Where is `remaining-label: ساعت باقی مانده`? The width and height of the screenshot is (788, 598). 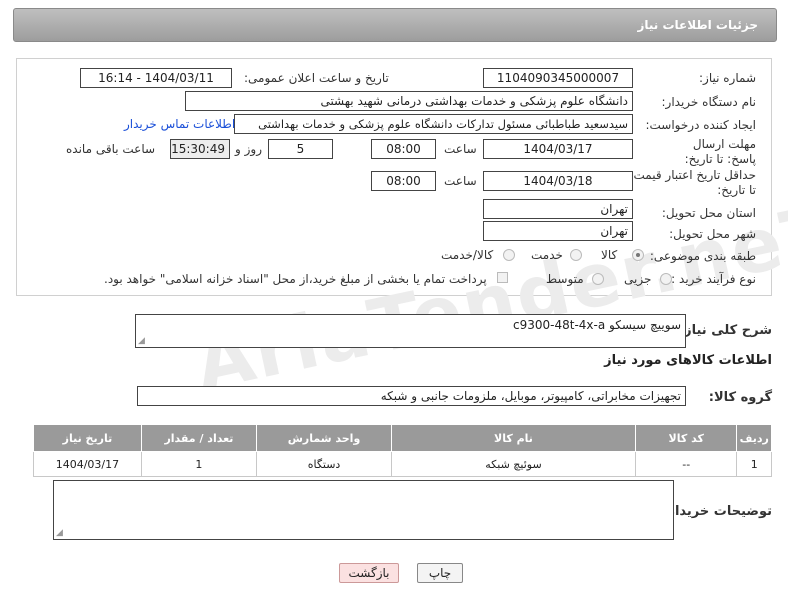
remaining-label: ساعت باقی مانده is located at coordinates (111, 149).